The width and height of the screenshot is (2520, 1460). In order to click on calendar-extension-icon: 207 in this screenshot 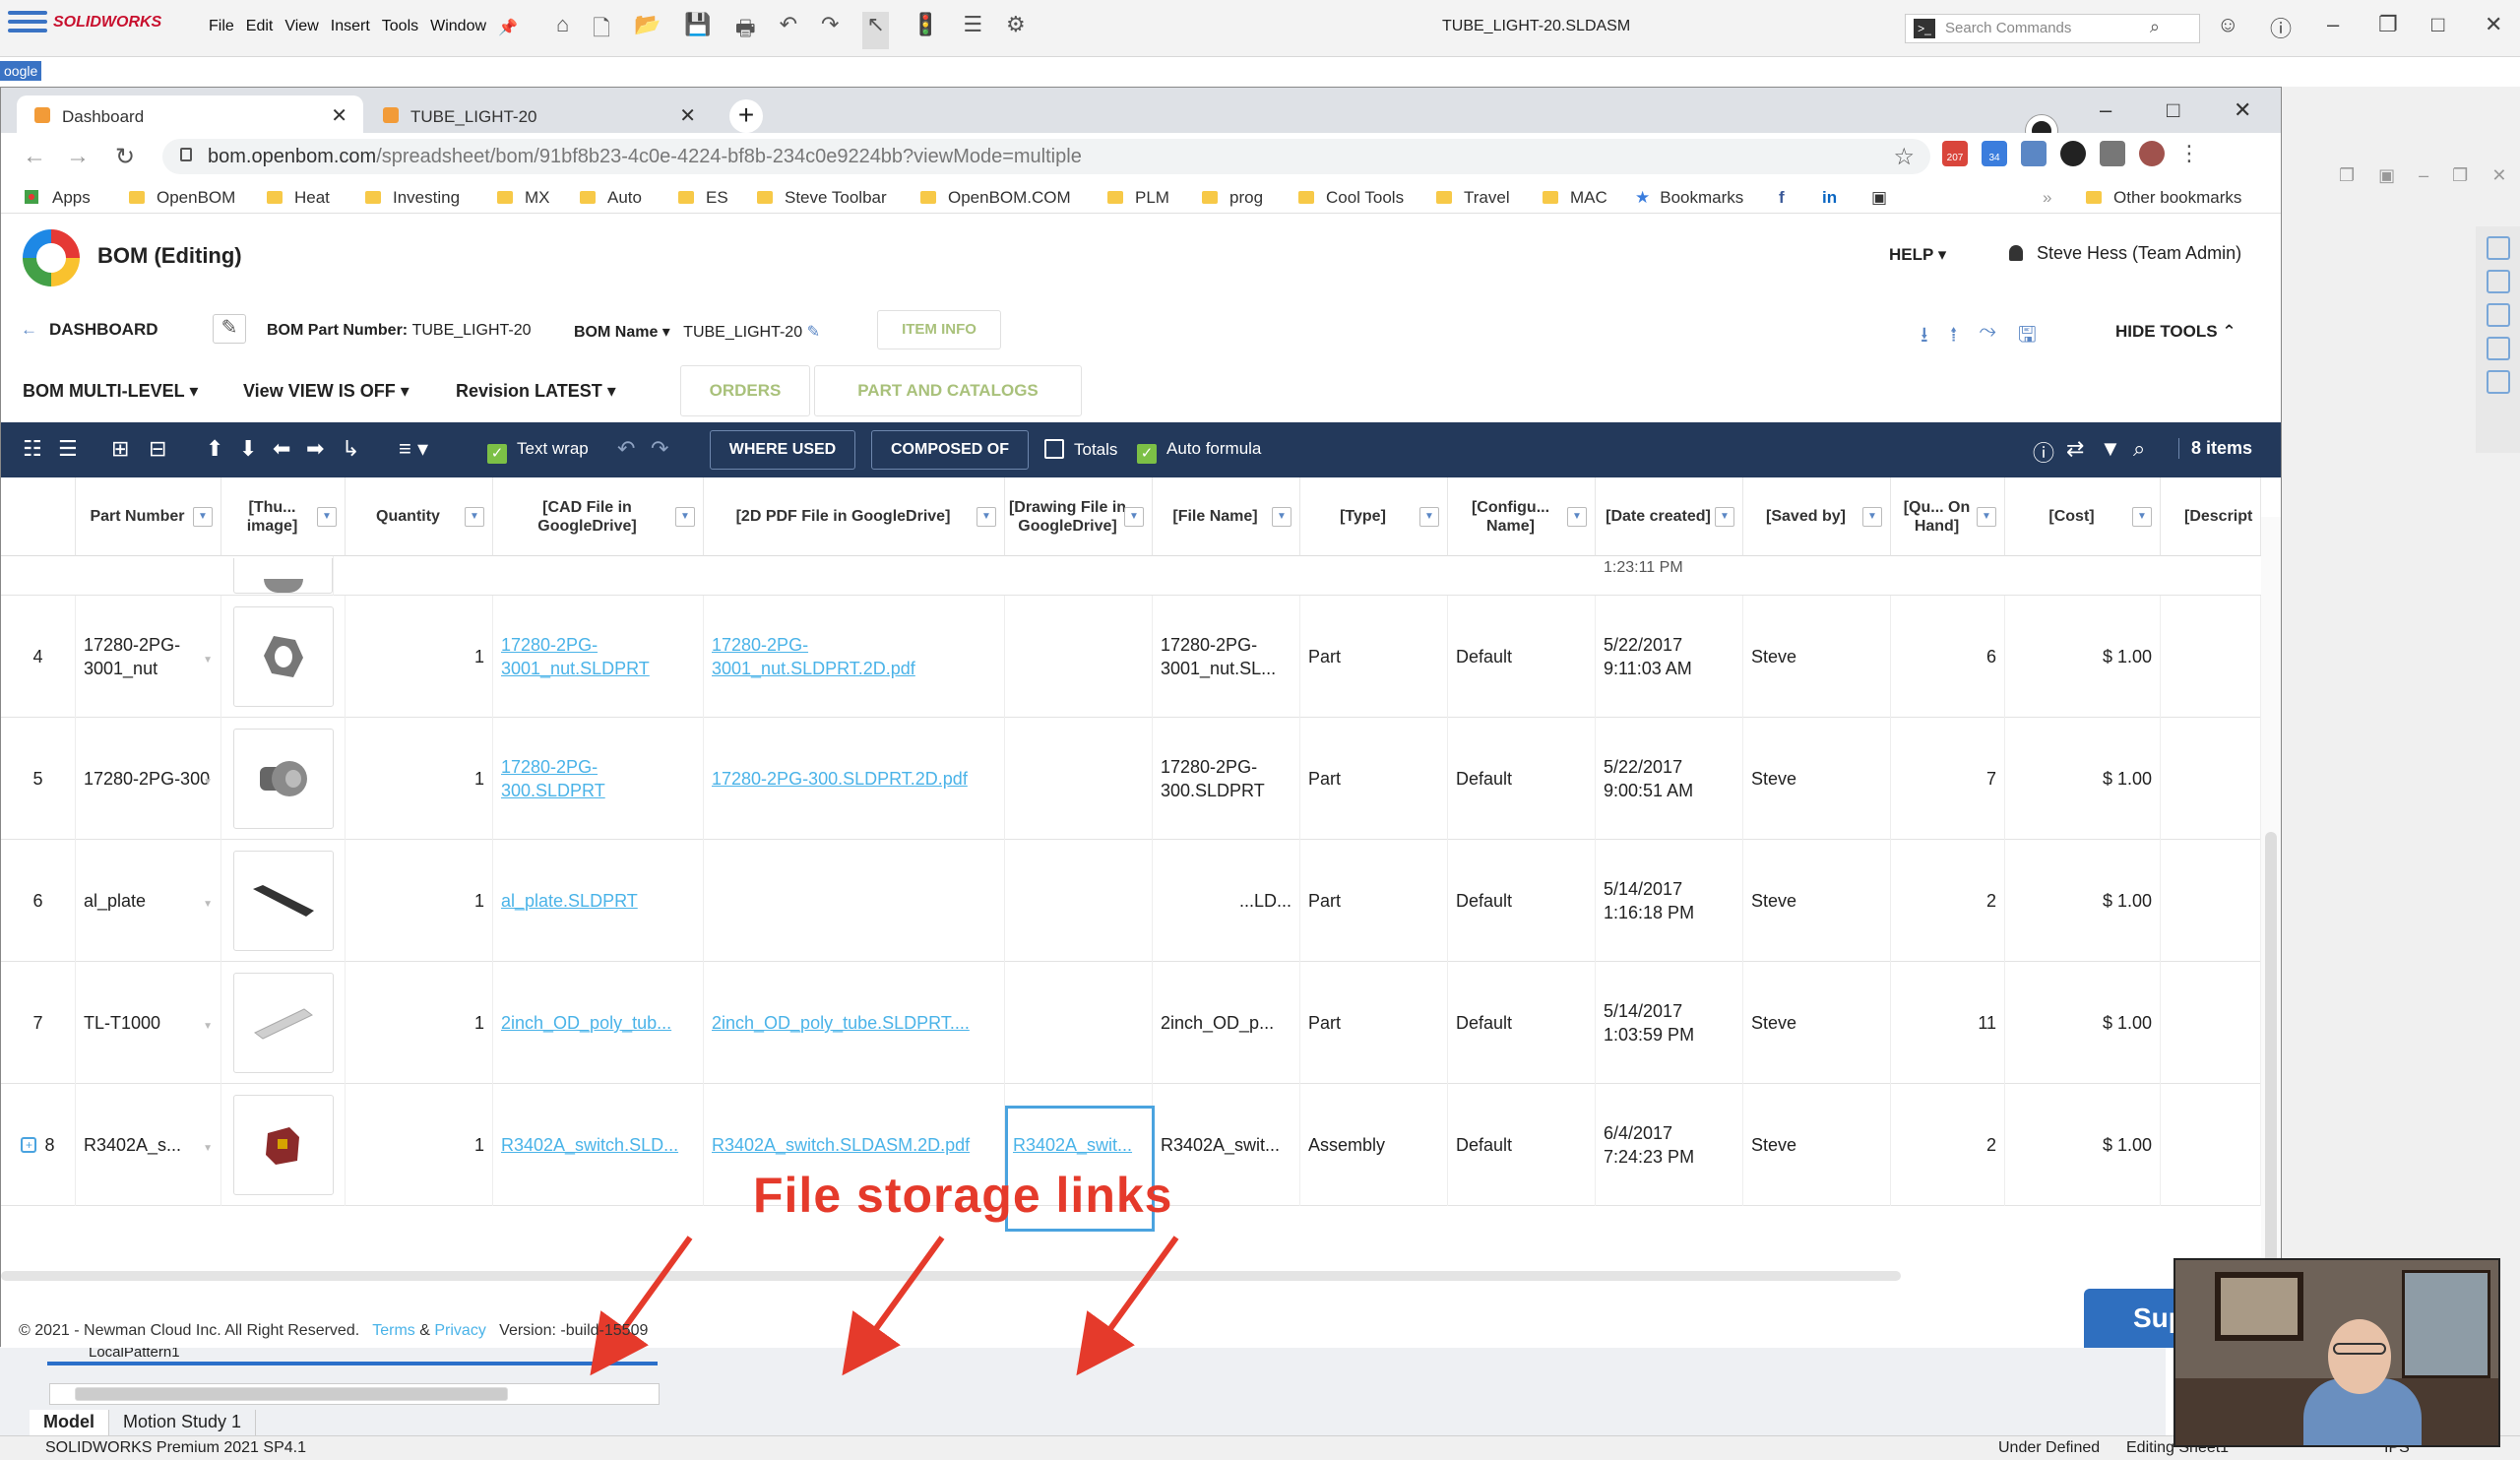, I will do `click(1955, 153)`.